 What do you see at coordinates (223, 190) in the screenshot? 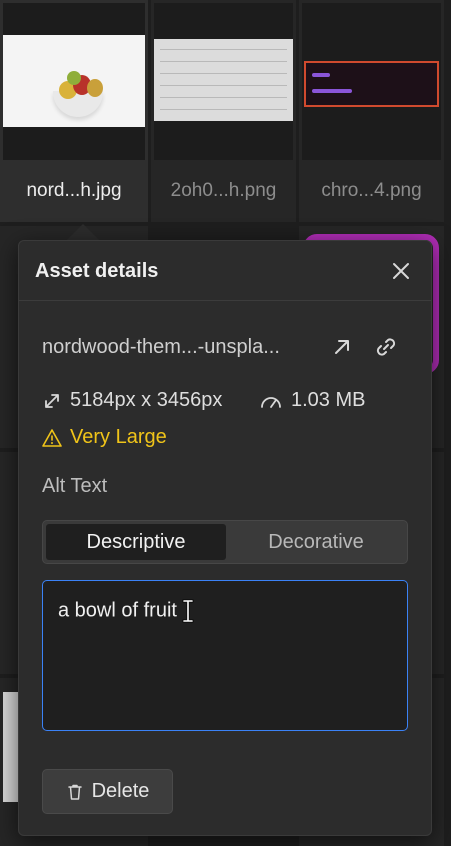
I see `asset-tile-label: 2oh0...h.png` at bounding box center [223, 190].